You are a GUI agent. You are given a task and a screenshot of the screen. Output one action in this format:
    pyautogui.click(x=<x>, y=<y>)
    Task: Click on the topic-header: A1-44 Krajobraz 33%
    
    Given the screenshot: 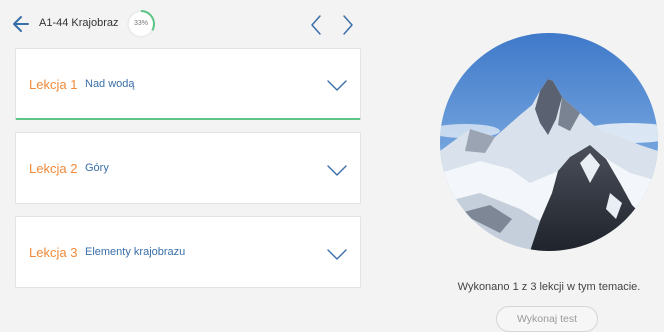 What is the action you would take?
    pyautogui.click(x=185, y=24)
    